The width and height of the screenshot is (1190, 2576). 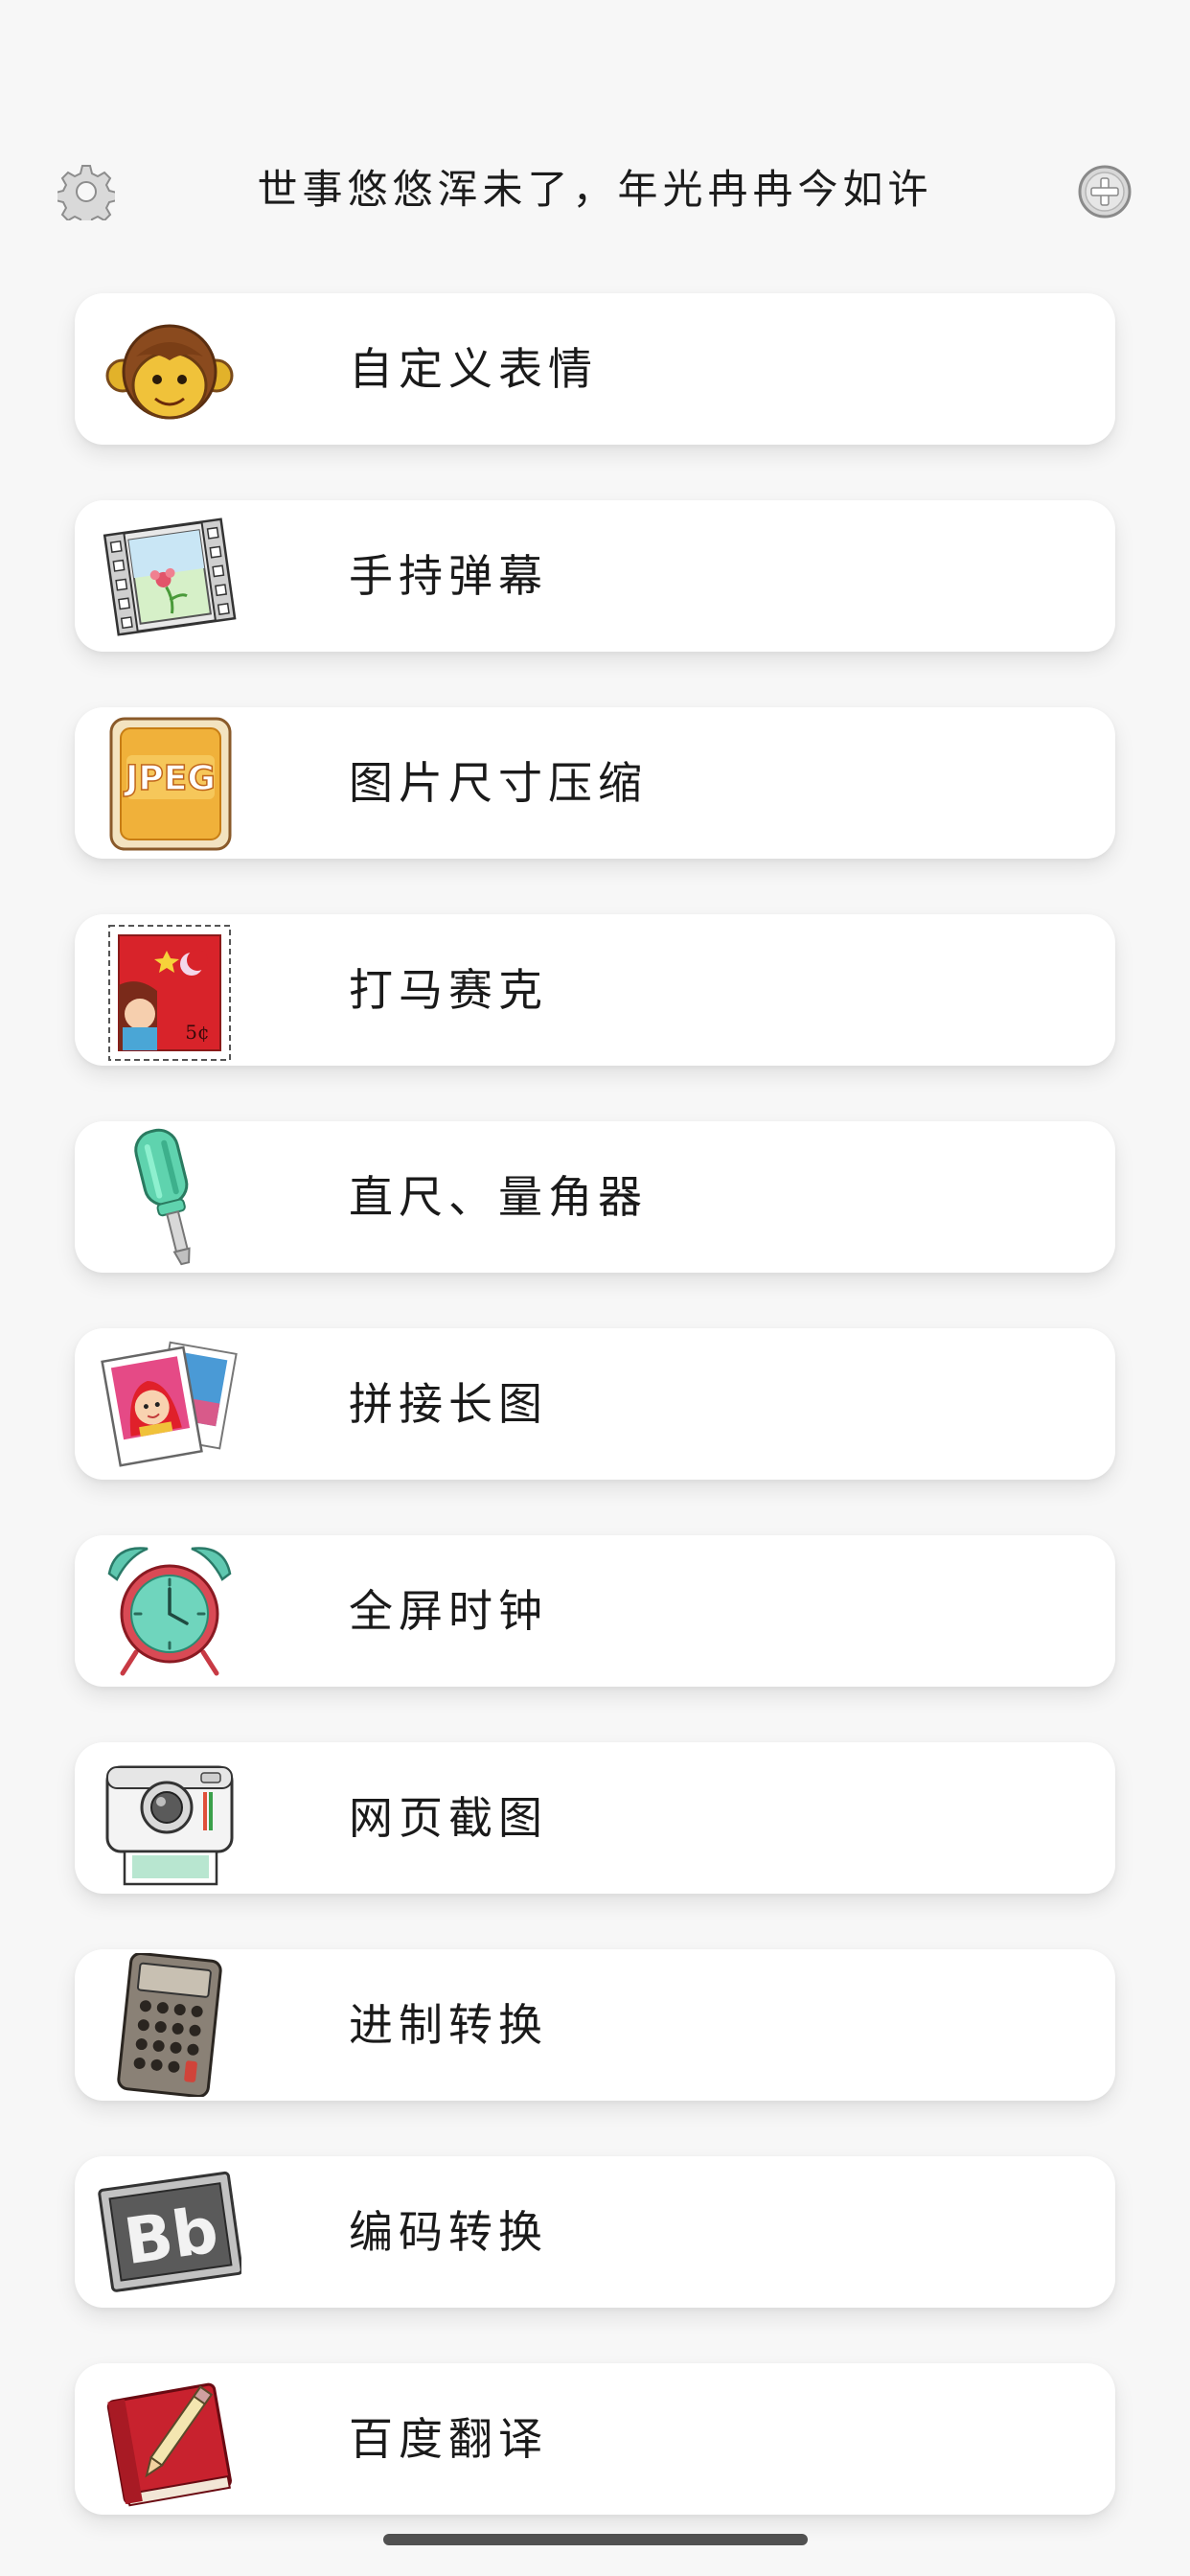 I want to click on stamp-icon: 5¢, so click(x=170, y=990).